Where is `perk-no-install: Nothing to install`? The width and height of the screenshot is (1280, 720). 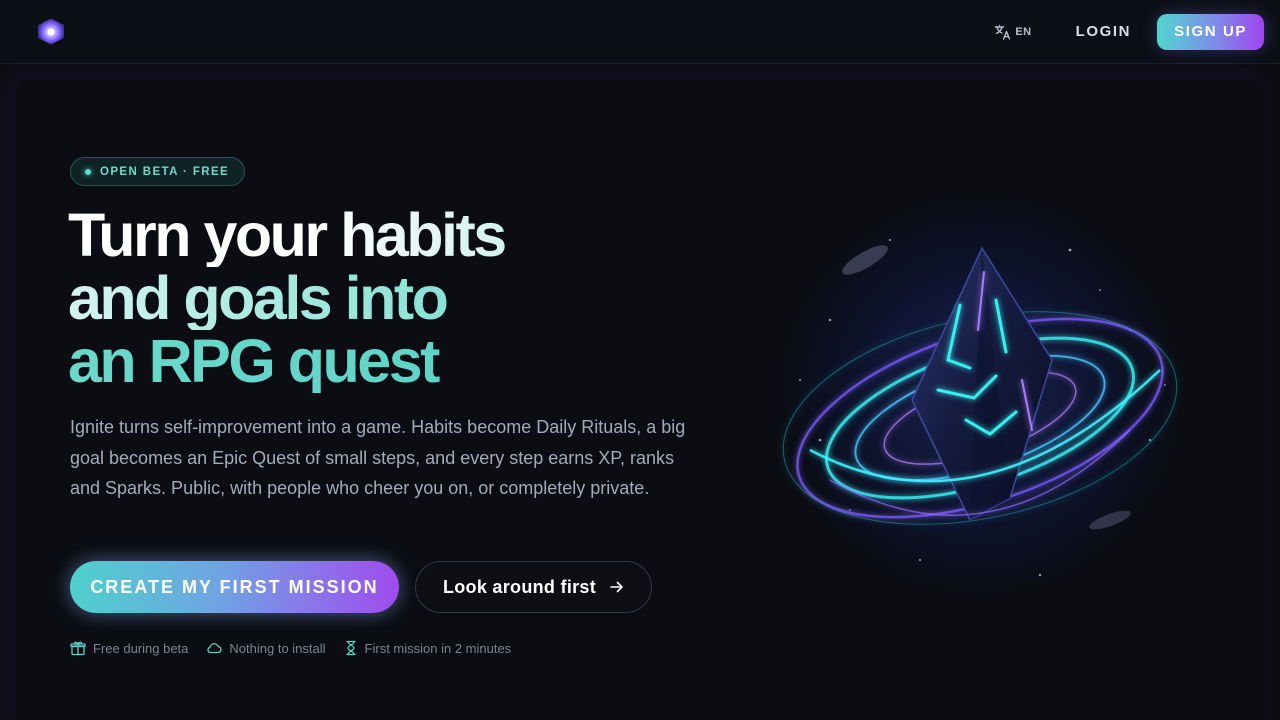
perk-no-install: Nothing to install is located at coordinates (266, 648).